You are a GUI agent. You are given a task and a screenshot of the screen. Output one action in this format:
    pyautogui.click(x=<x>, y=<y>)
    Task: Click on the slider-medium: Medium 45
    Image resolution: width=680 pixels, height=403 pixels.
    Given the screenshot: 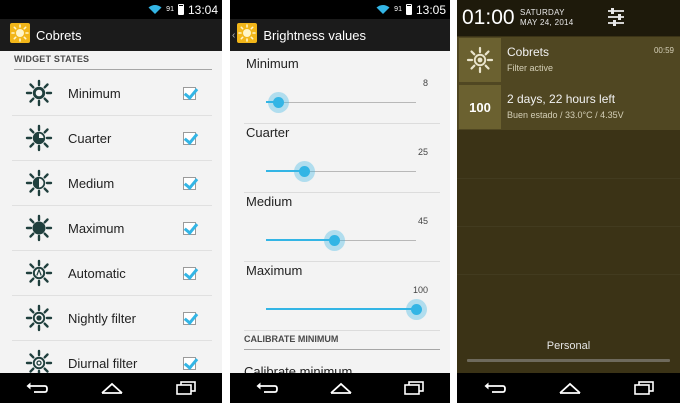 What is the action you would take?
    pyautogui.click(x=342, y=227)
    